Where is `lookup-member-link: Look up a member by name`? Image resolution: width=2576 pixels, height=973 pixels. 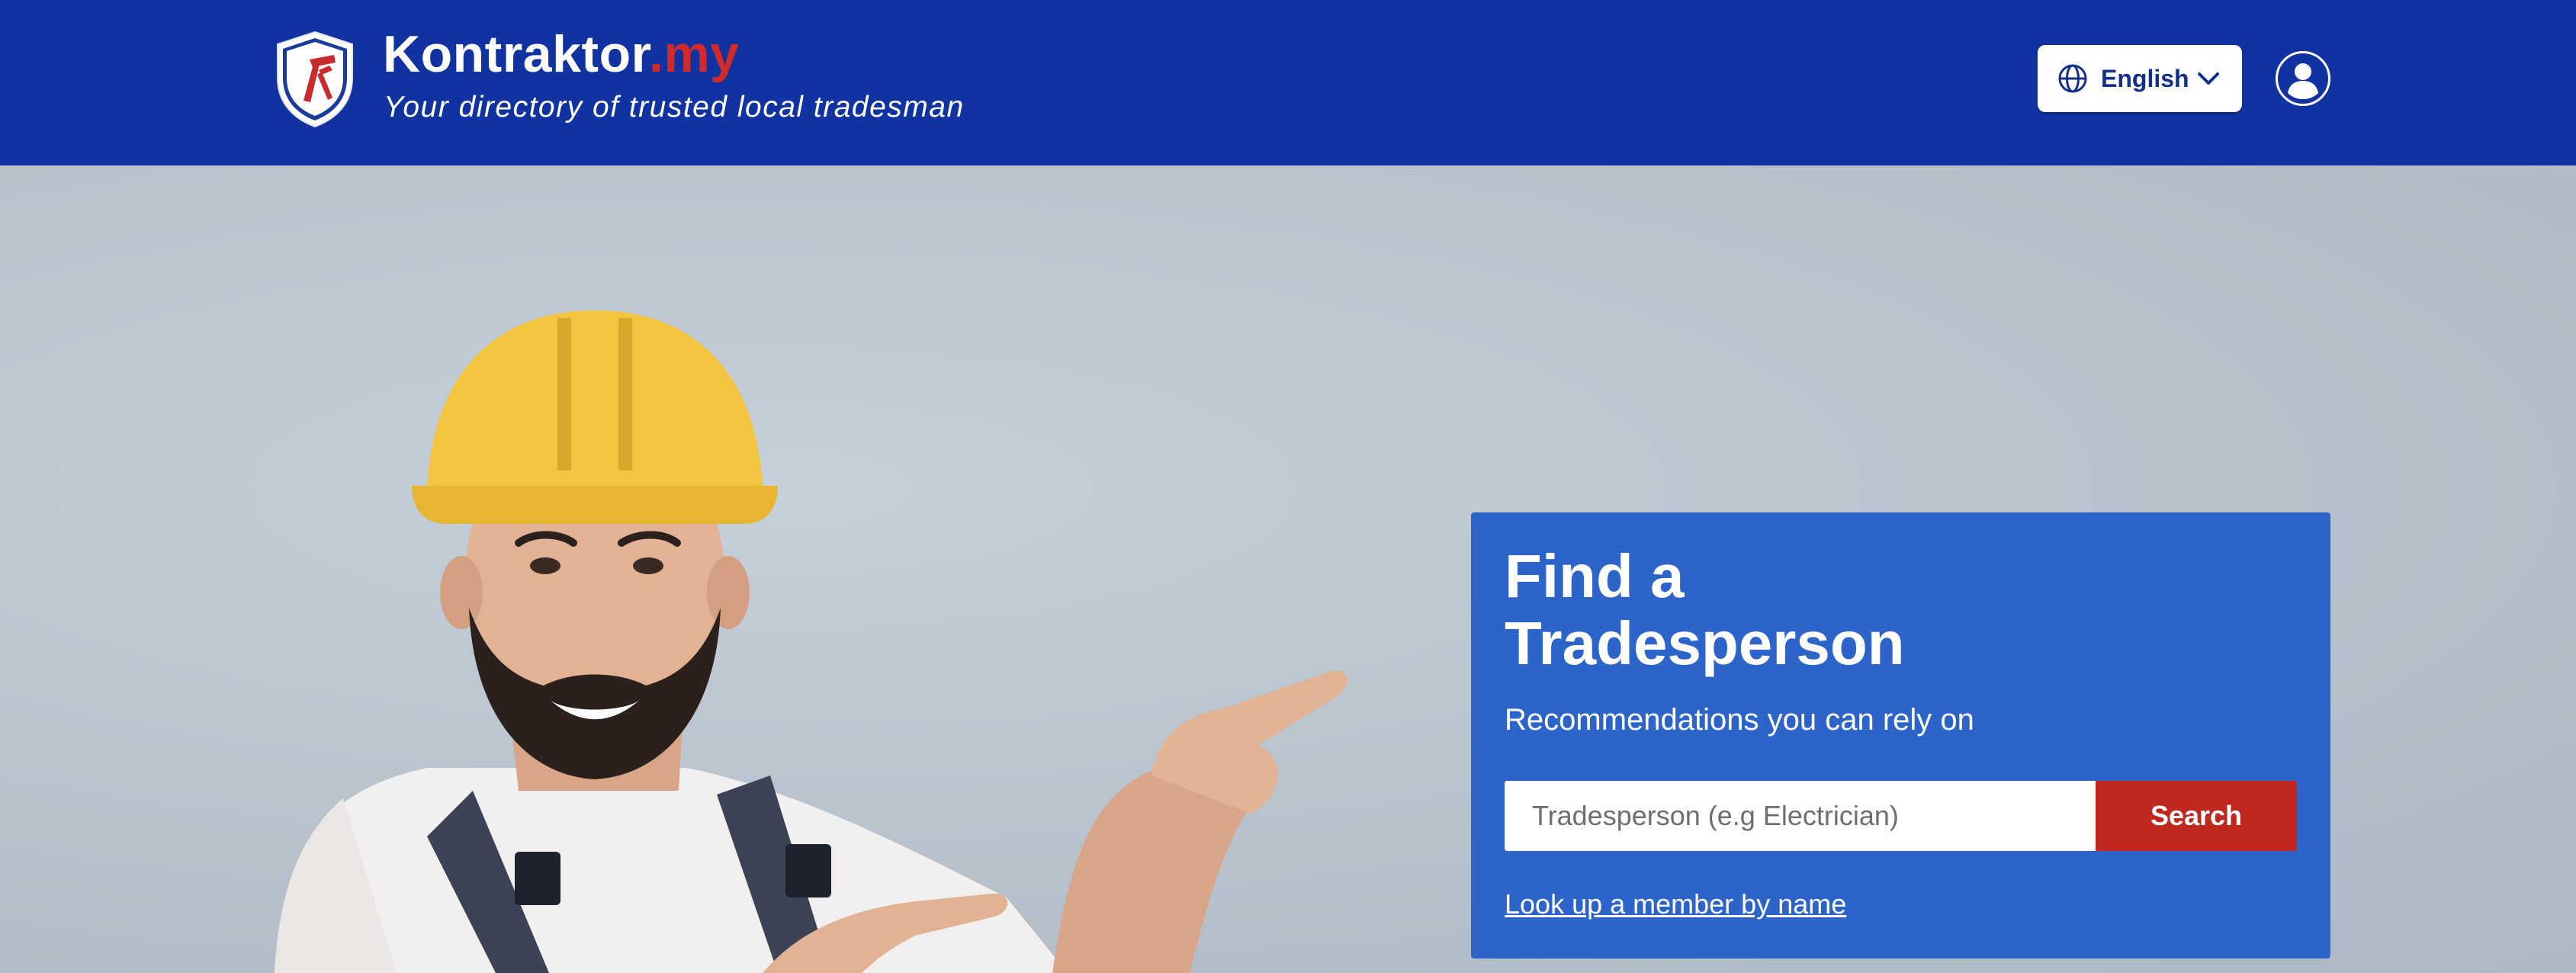 lookup-member-link: Look up a member by name is located at coordinates (1675, 904).